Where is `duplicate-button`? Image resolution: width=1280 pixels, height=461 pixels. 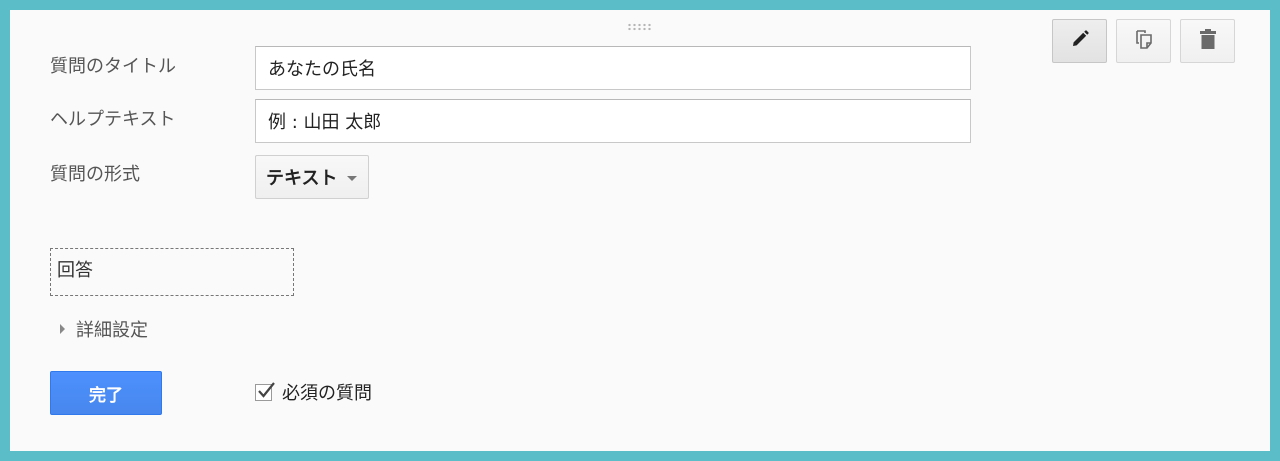
duplicate-button is located at coordinates (1143, 41).